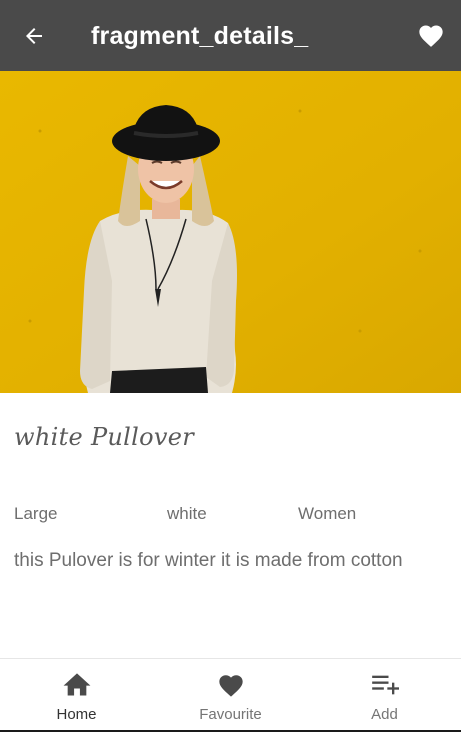 The height and width of the screenshot is (732, 461). Describe the element at coordinates (200, 36) in the screenshot. I see `page-title: fragment_details_` at that location.